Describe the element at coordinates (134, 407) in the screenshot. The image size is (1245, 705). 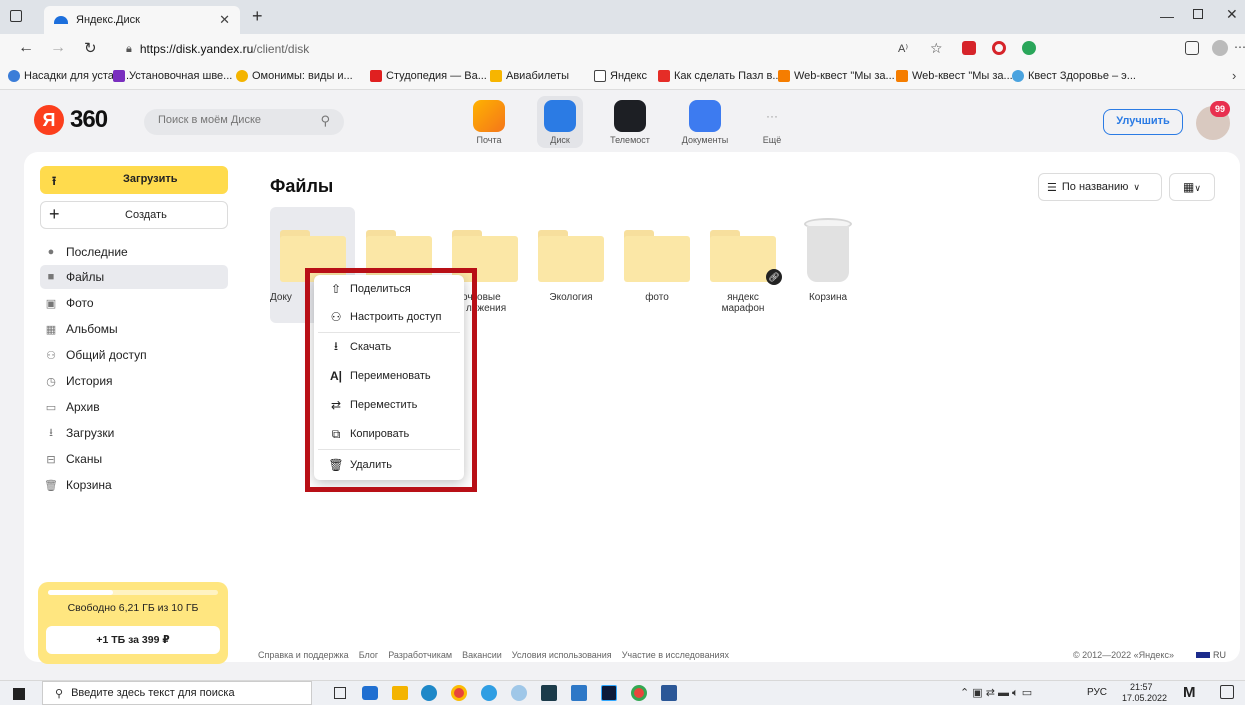
I see `sidebar-item-archive: ▭ Архив` at that location.